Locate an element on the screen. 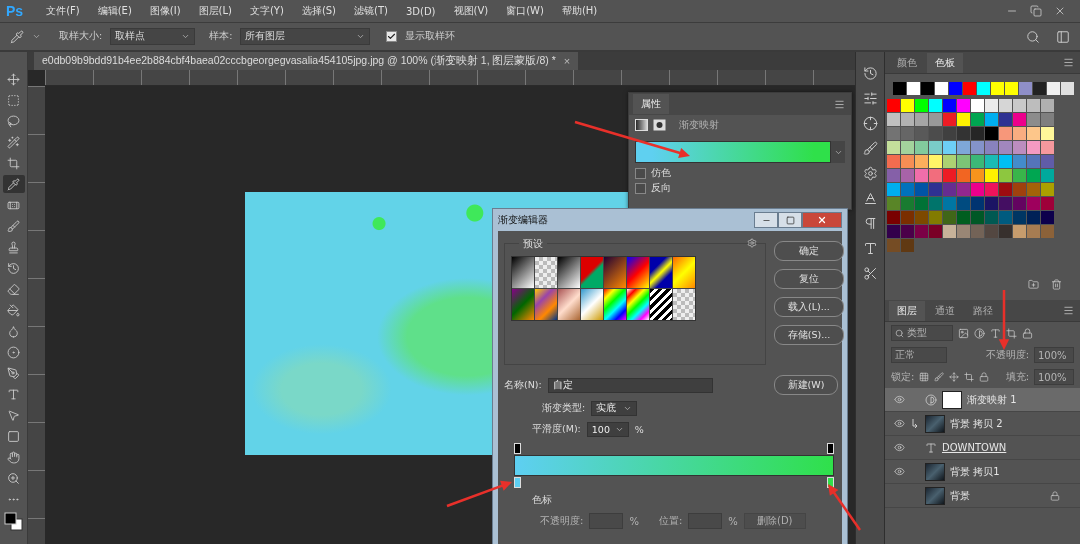 The image size is (1080, 544). menu-item: 滤镜(T) is located at coordinates (371, 11).